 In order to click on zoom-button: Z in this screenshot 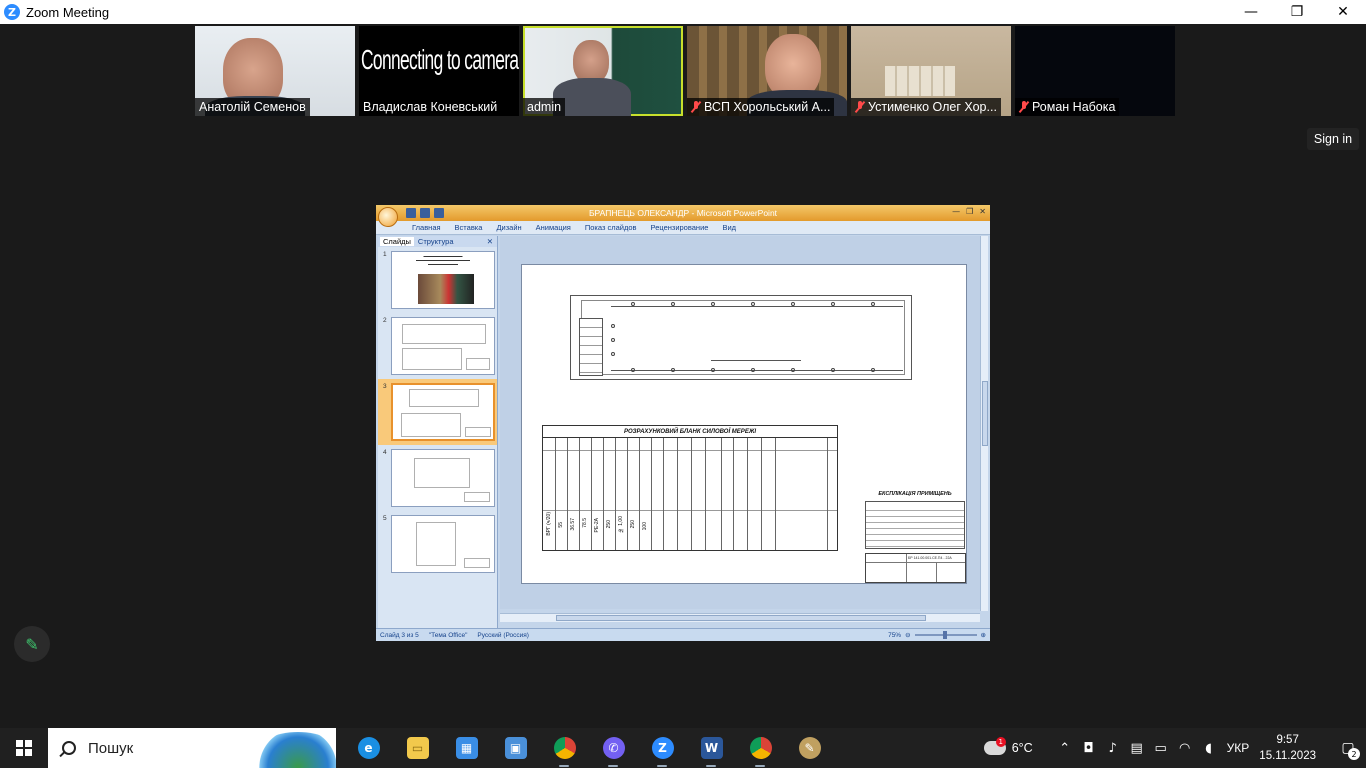, I will do `click(662, 748)`.